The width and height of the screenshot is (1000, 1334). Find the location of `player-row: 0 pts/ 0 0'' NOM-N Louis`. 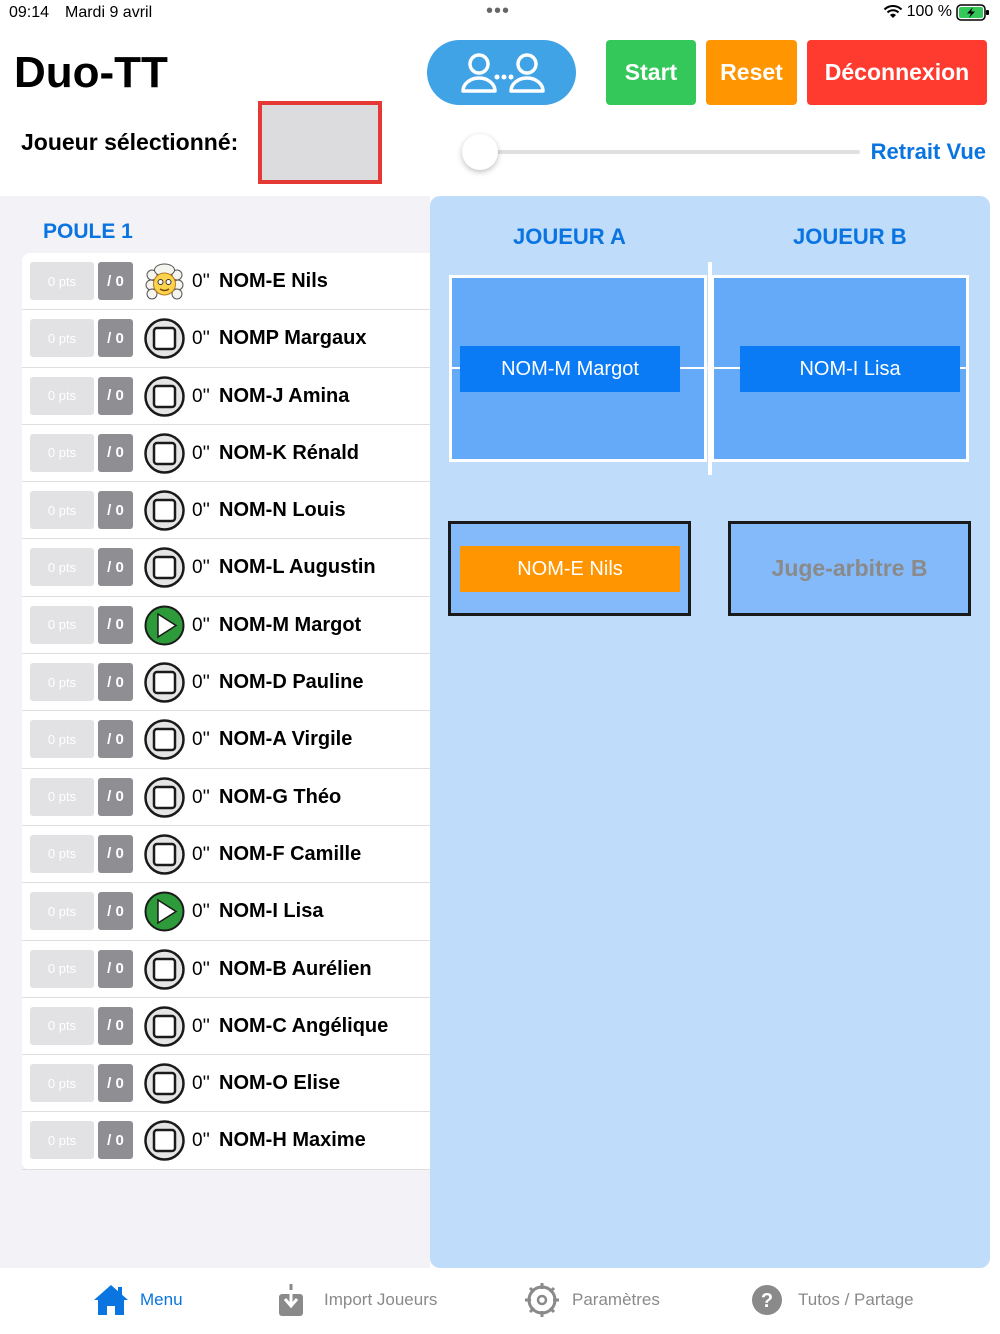

player-row: 0 pts/ 0 0'' NOM-N Louis is located at coordinates (226, 511).